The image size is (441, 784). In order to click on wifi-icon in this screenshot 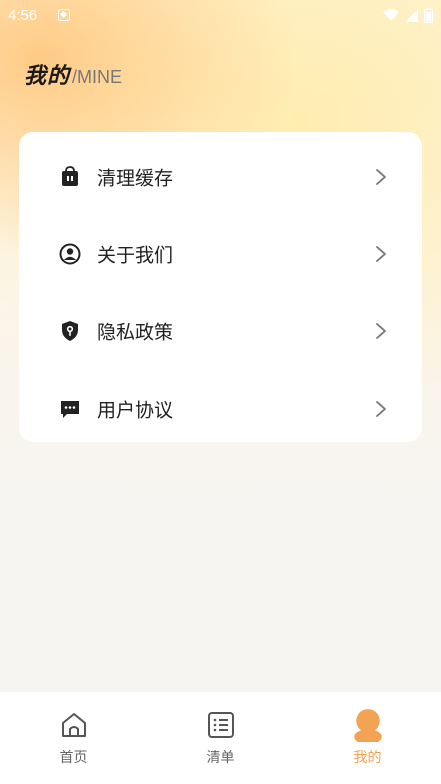, I will do `click(391, 15)`.